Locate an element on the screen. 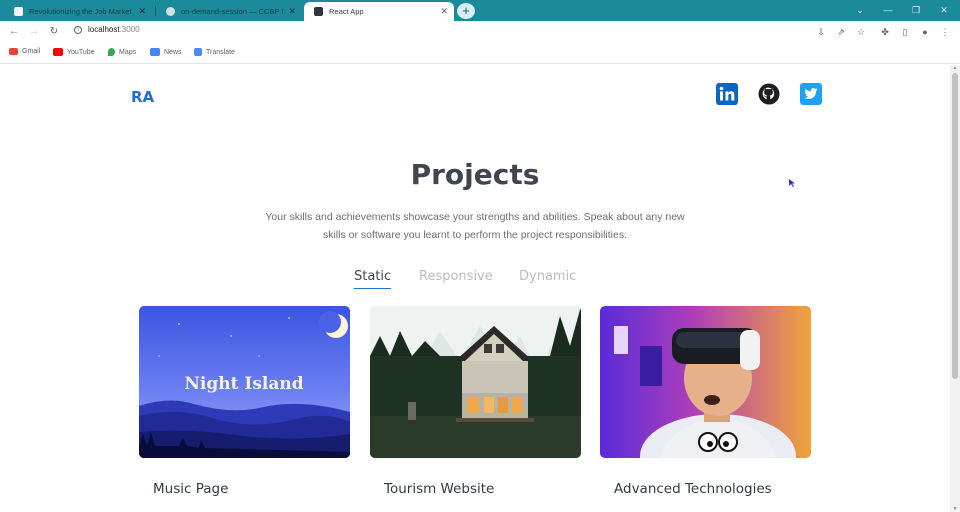 The image size is (960, 512). site-logo: RA is located at coordinates (142, 97).